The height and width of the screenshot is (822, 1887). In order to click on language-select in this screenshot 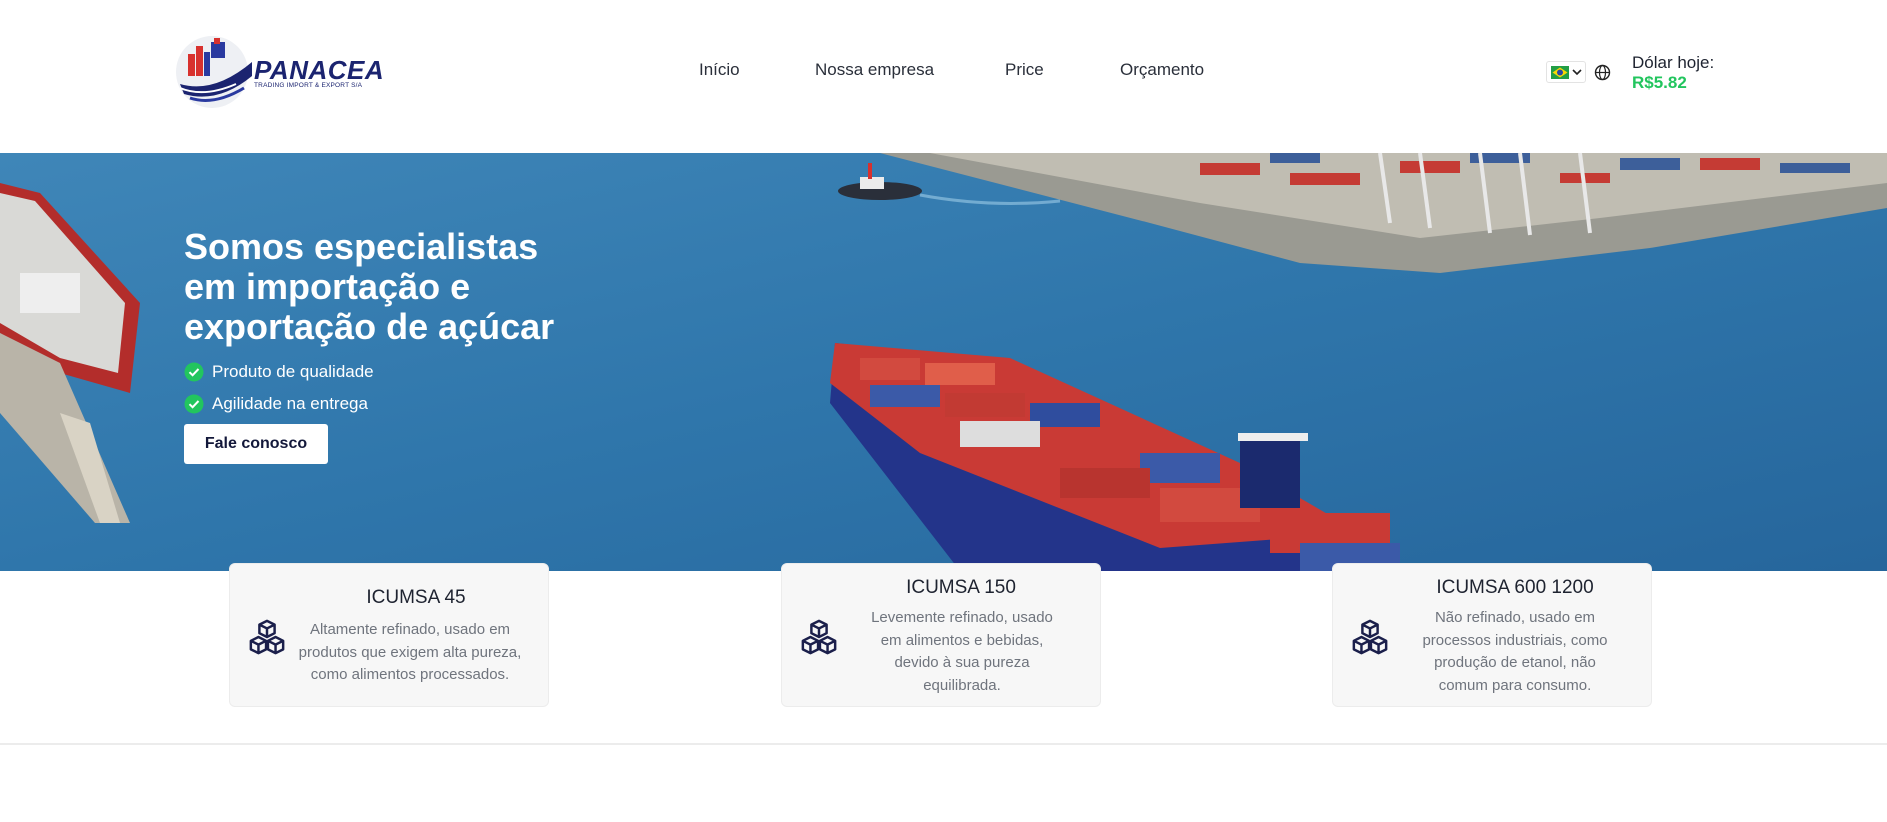, I will do `click(1566, 72)`.